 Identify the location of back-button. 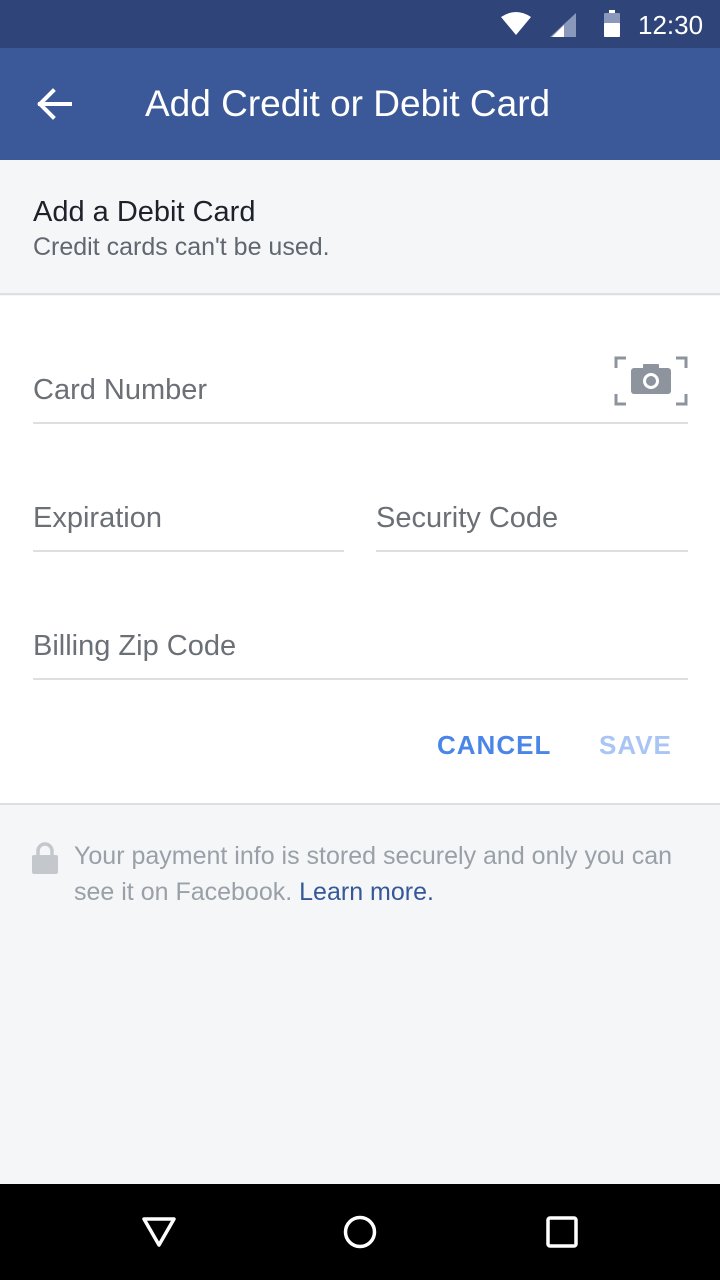
(54, 104).